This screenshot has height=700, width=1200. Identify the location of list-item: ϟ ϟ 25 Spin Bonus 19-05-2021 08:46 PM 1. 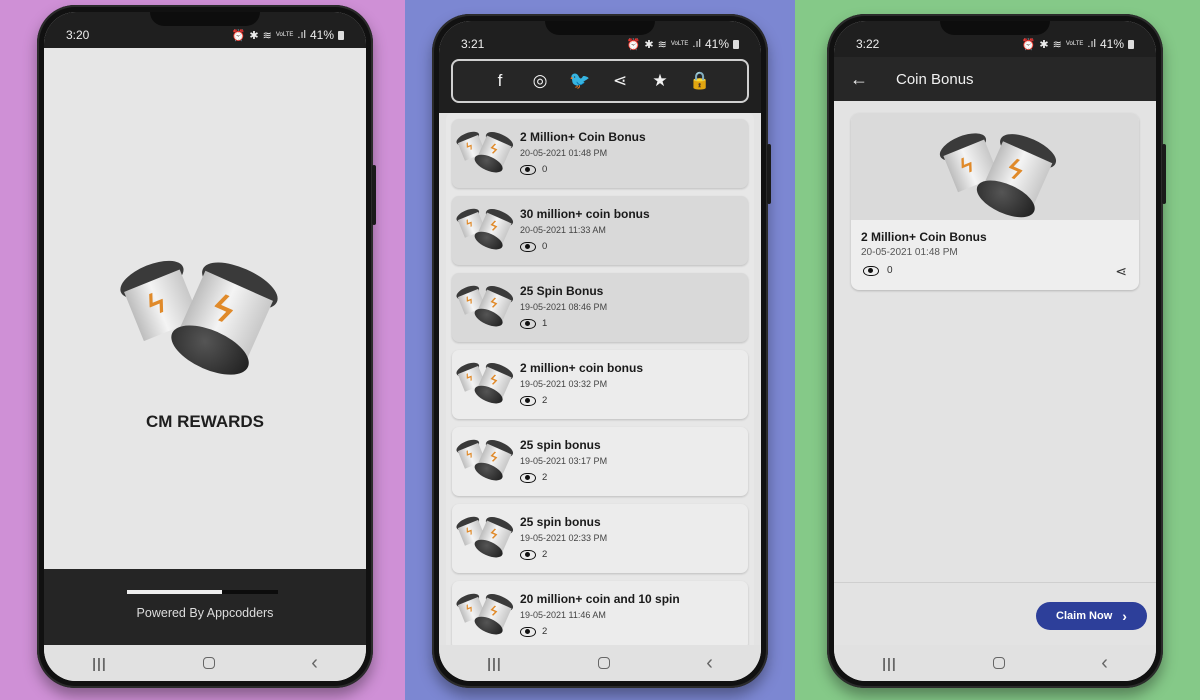
(600, 307).